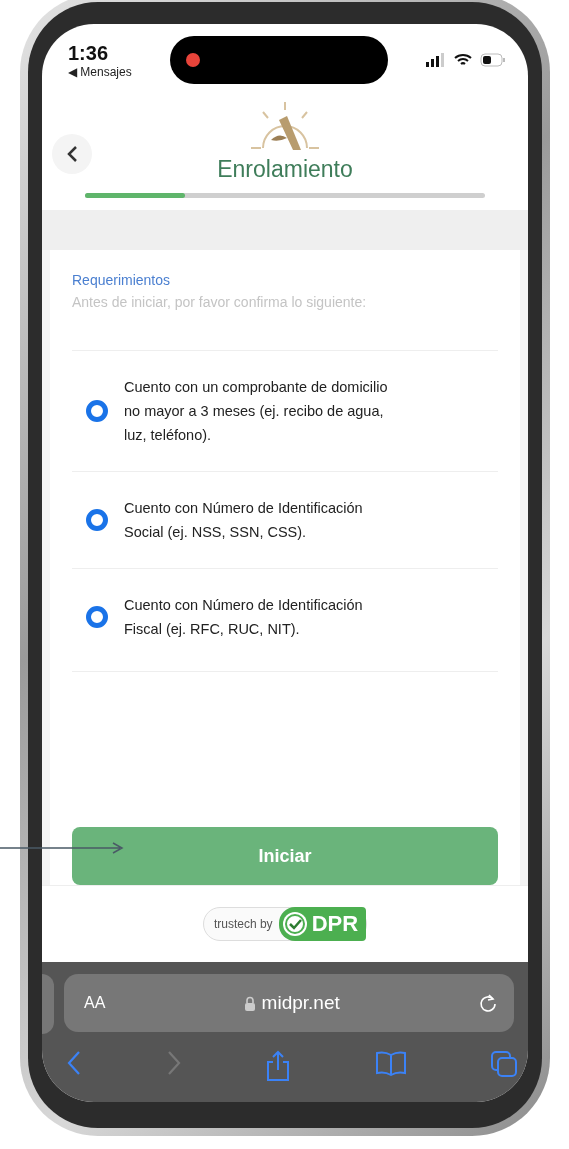  I want to click on address-bar: AA midpr.net, so click(289, 1003).